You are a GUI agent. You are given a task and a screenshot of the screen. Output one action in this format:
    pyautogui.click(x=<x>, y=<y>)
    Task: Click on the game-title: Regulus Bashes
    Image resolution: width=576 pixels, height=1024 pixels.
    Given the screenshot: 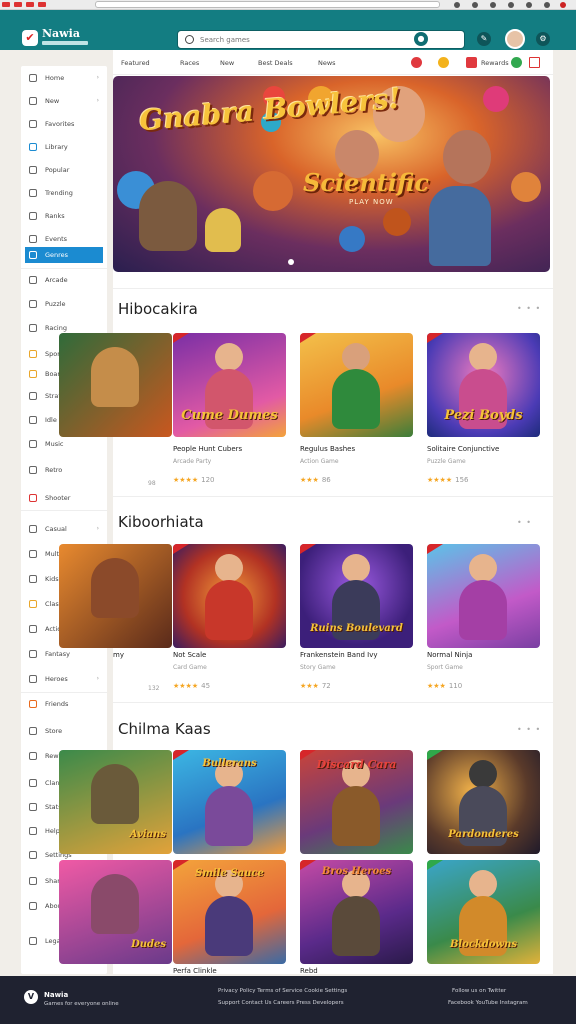 What is the action you would take?
    pyautogui.click(x=327, y=449)
    